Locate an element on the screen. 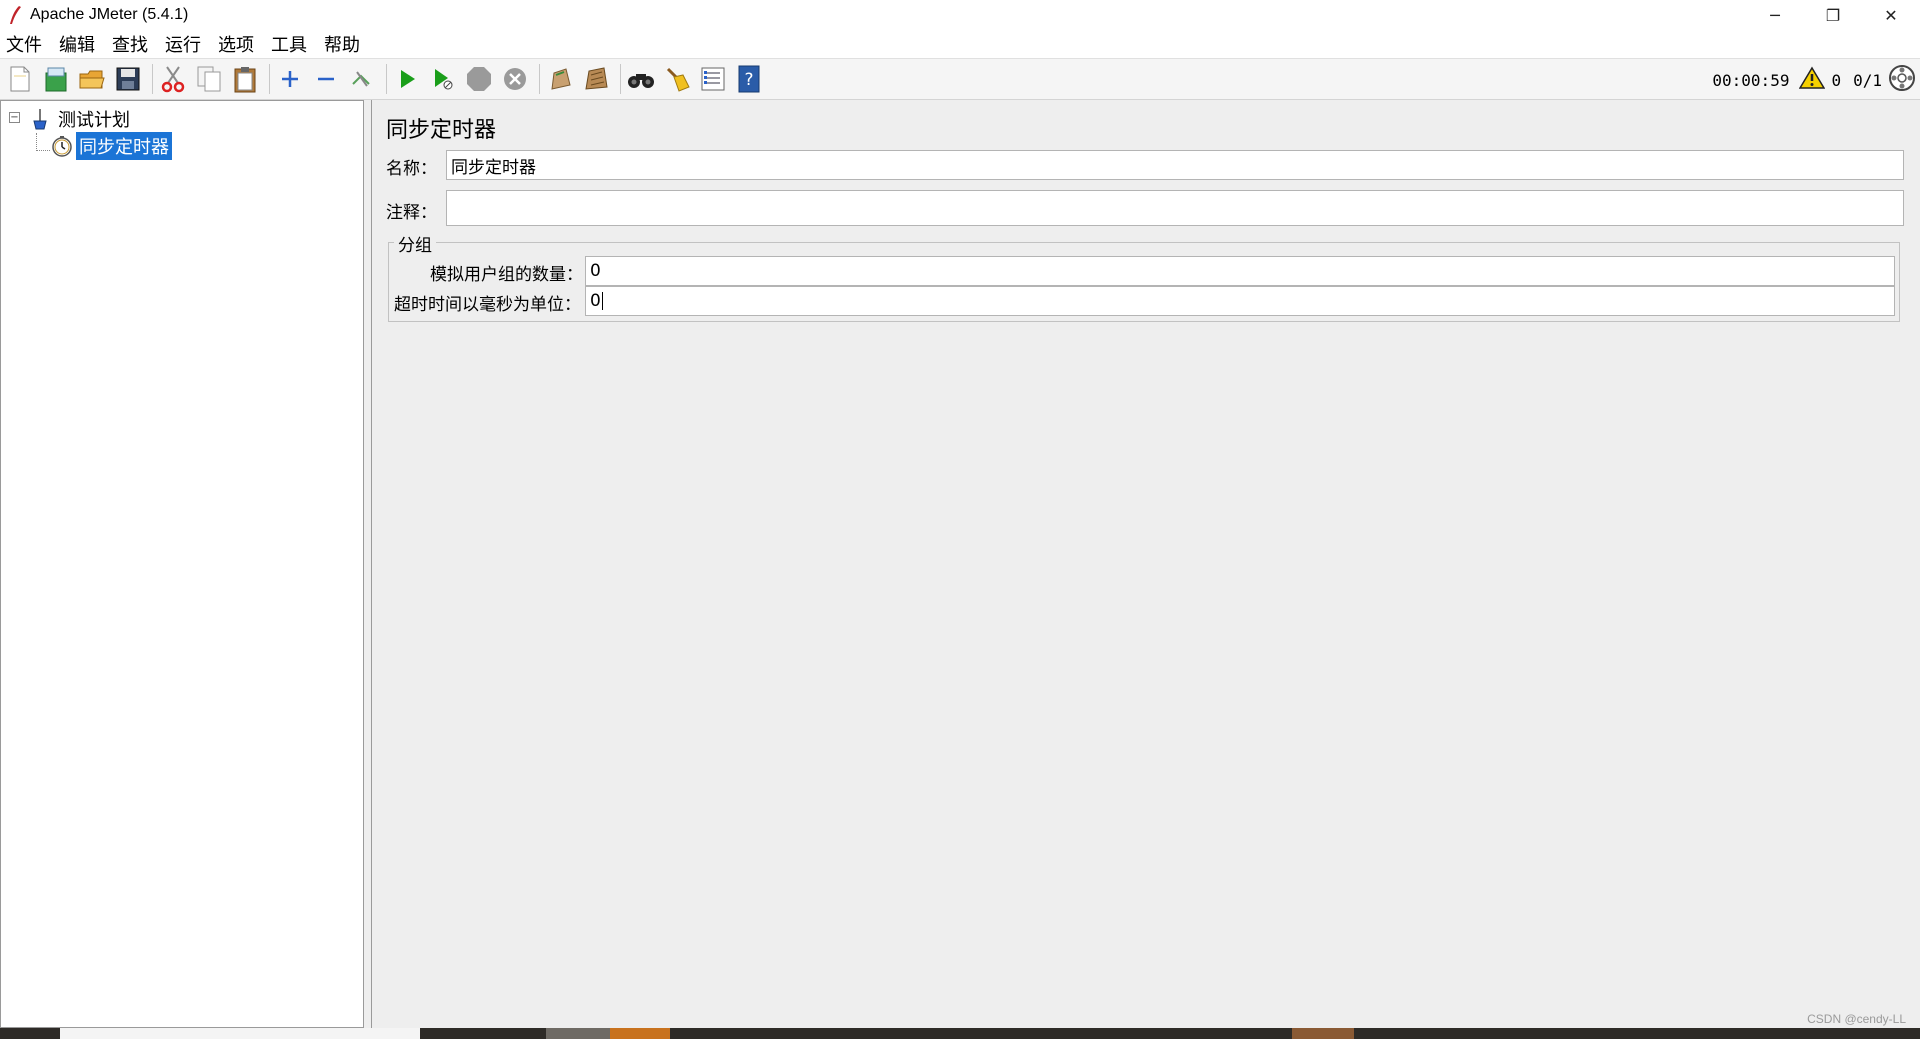  restore-button: ❐ is located at coordinates (1833, 15).